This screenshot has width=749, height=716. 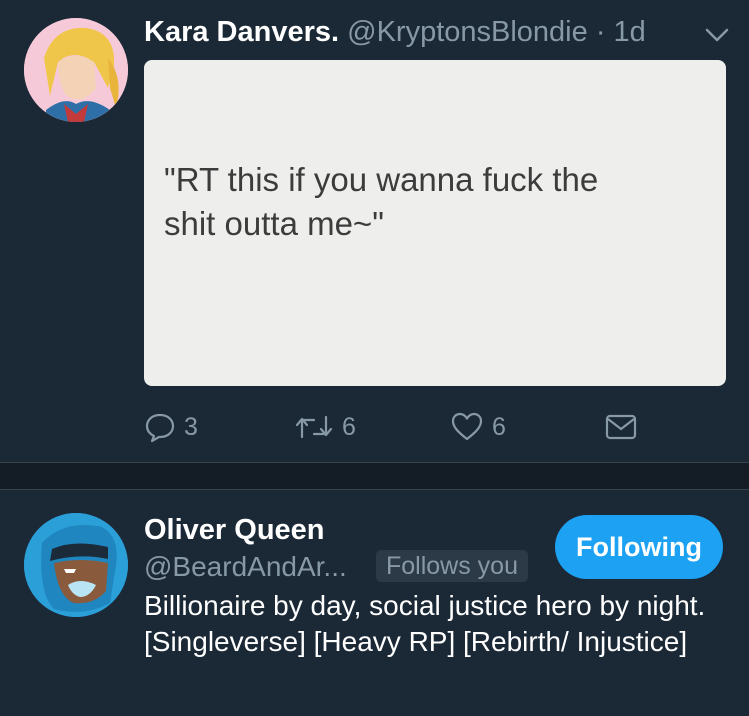 I want to click on tweet-actions: 3 6 6, so click(x=444, y=427).